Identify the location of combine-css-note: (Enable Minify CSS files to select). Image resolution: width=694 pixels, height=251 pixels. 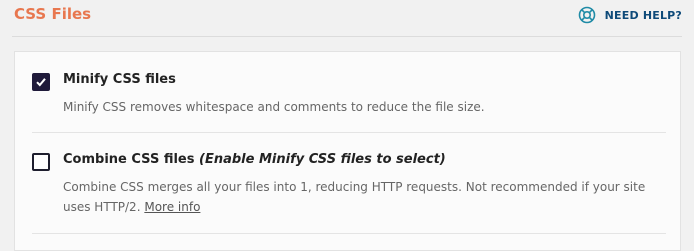
(322, 159).